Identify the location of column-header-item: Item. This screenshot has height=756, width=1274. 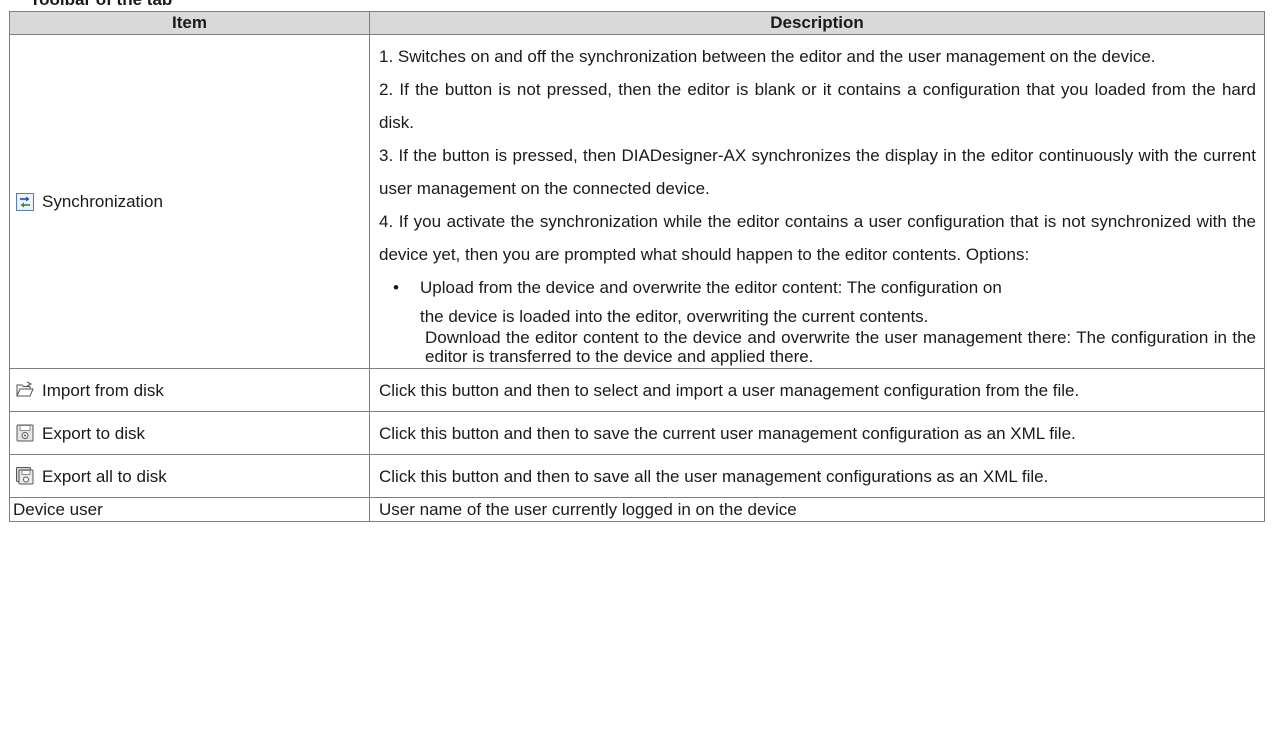
(189, 23).